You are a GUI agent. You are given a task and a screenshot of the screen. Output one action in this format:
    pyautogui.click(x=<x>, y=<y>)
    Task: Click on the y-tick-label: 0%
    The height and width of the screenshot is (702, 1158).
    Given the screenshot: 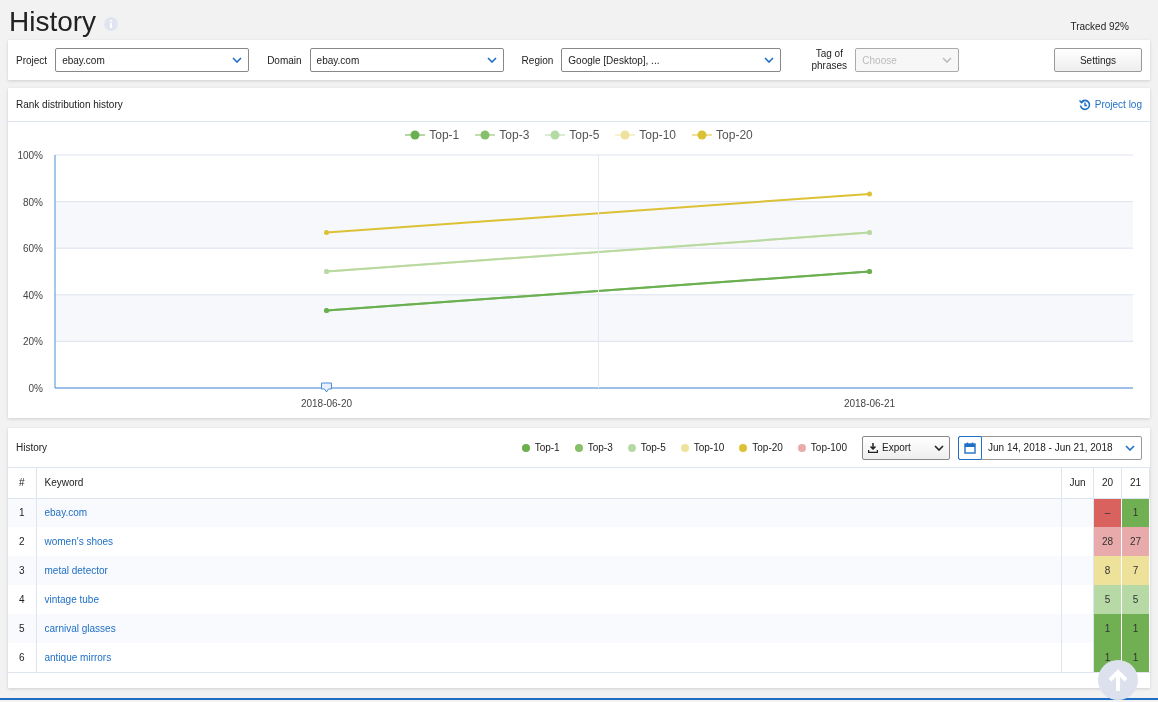 What is the action you would take?
    pyautogui.click(x=35, y=388)
    